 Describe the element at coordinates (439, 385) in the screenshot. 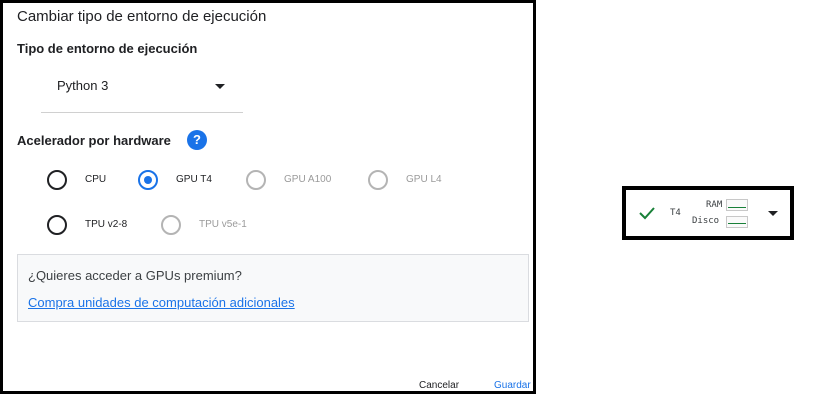

I see `cancel-button: Cancelar` at that location.